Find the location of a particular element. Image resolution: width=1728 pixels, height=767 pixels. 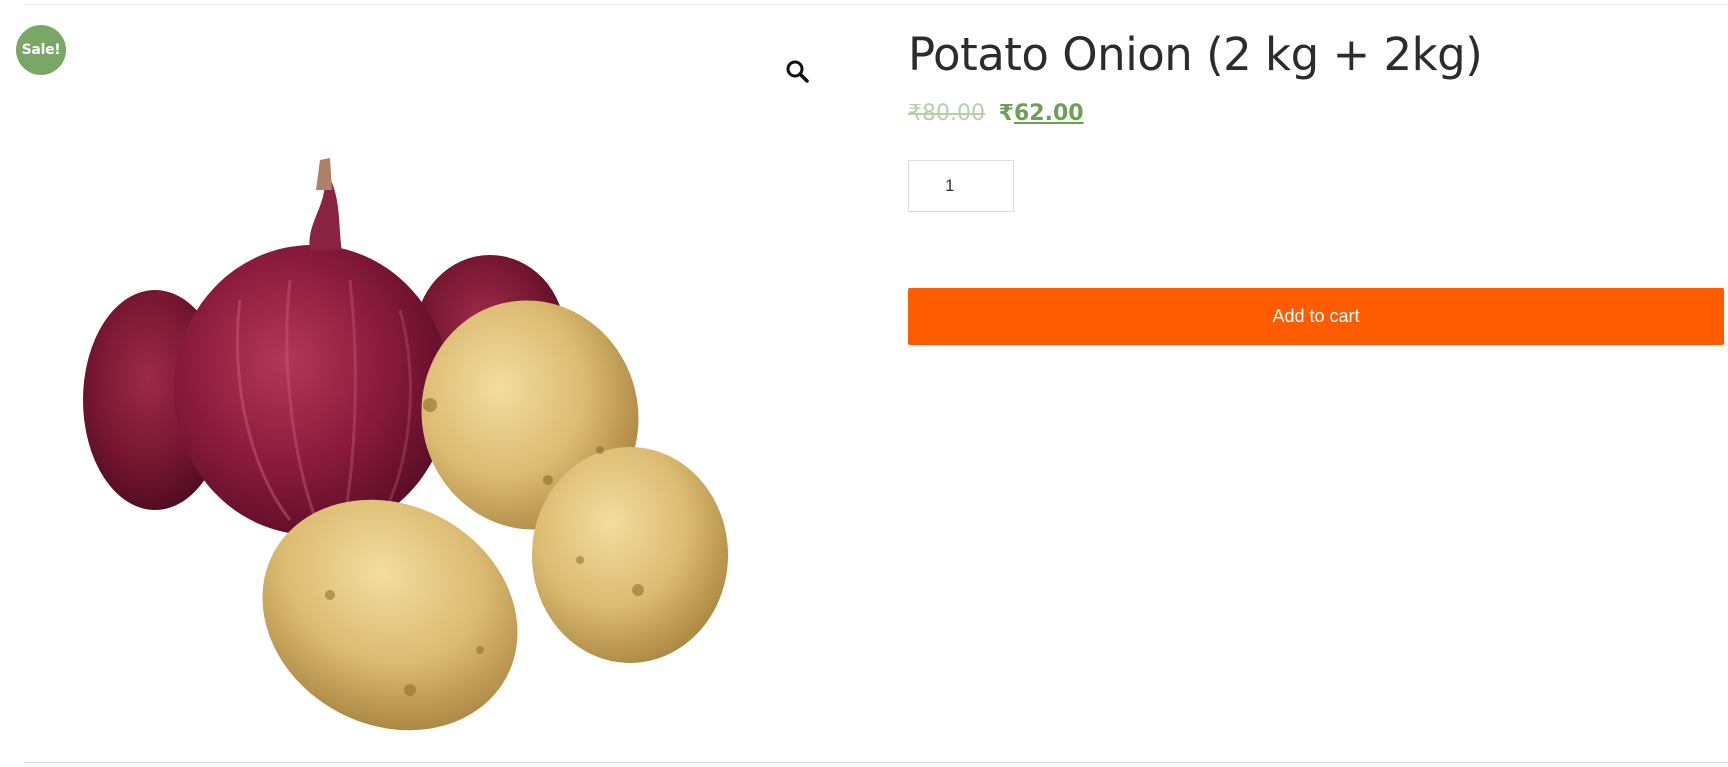

product-title: Potato Onion (2 kg + 2kg) is located at coordinates (1195, 54).